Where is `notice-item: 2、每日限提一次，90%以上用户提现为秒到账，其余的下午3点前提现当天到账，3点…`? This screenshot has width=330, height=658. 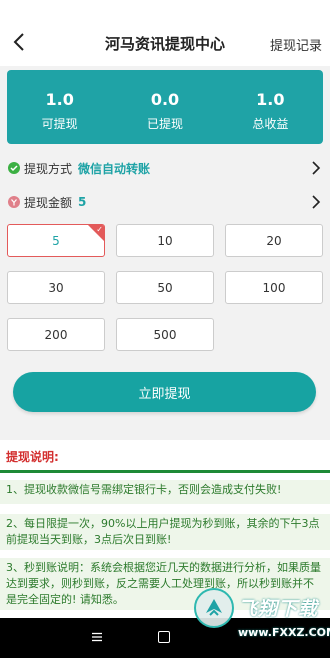
notice-item: 2、每日限提一次，90%以上用户提现为秒到账，其余的下午3点前提现当天到账，3点… is located at coordinates (165, 532).